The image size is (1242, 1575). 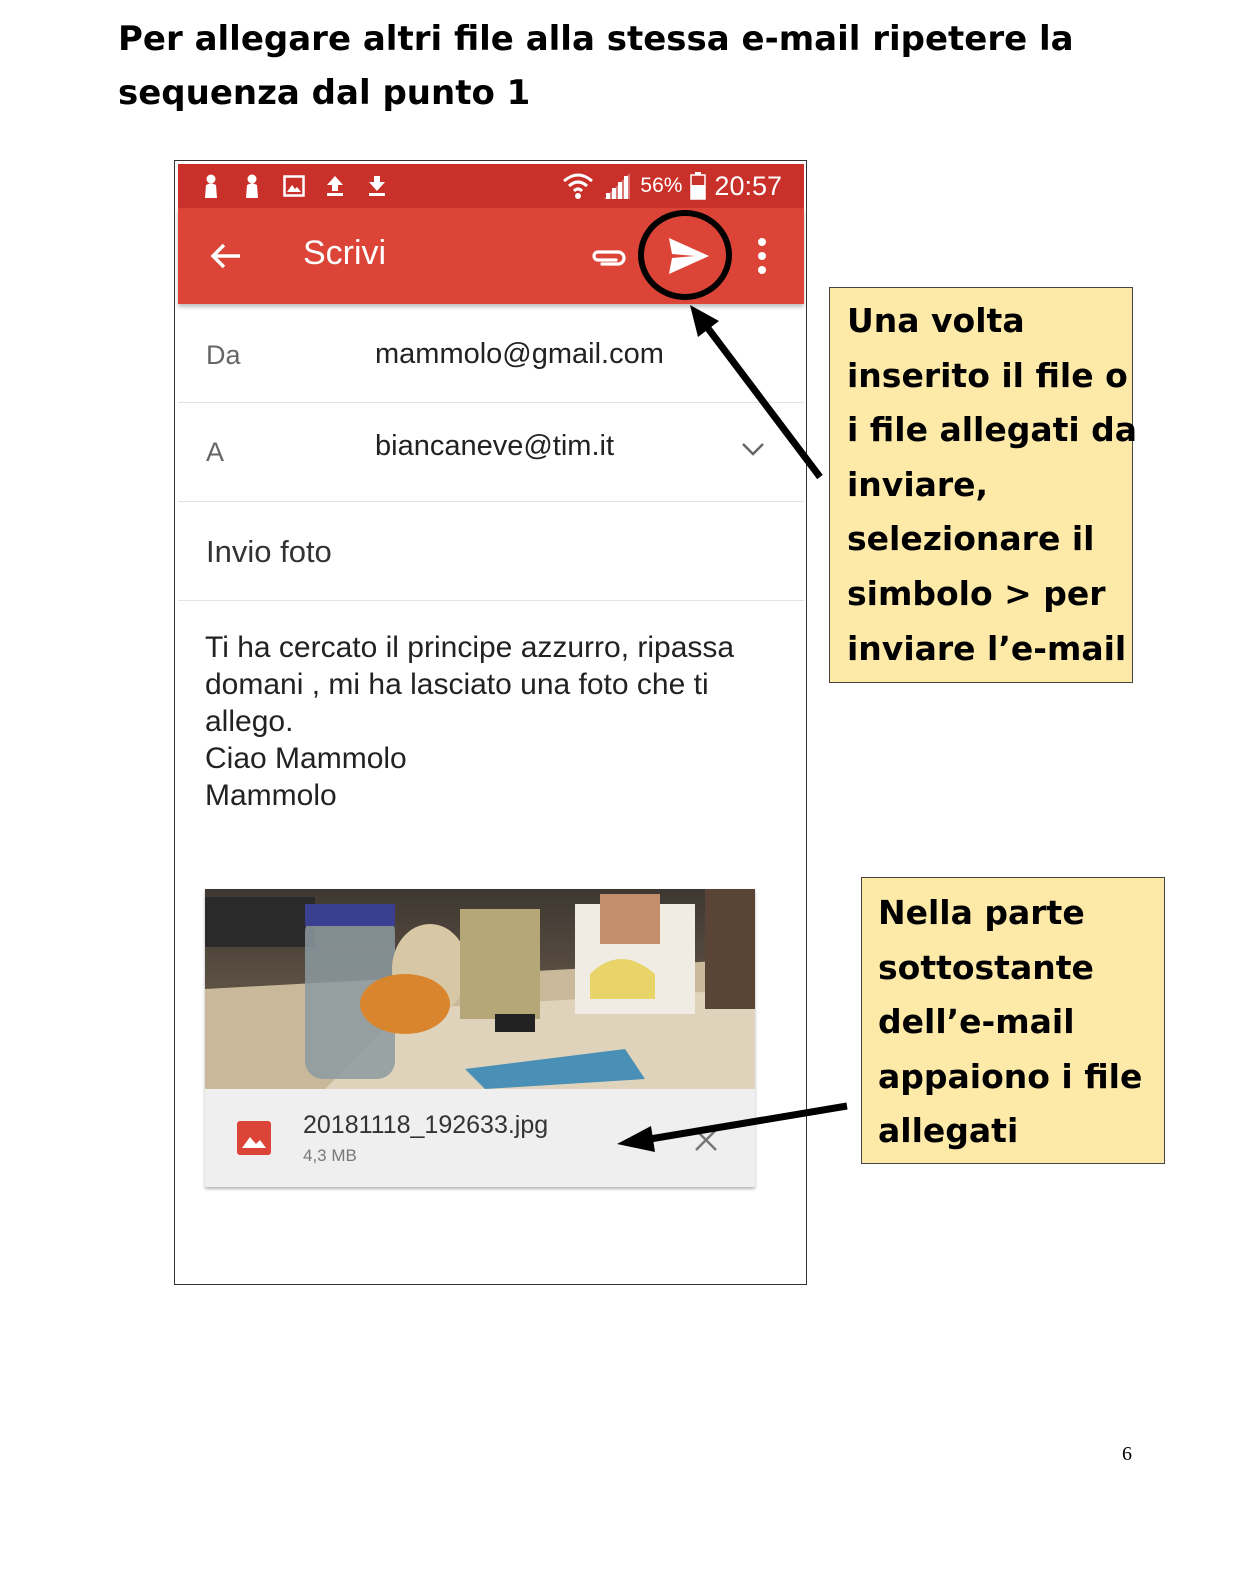 What do you see at coordinates (491, 186) in the screenshot?
I see `status-bar: 56% 20:57` at bounding box center [491, 186].